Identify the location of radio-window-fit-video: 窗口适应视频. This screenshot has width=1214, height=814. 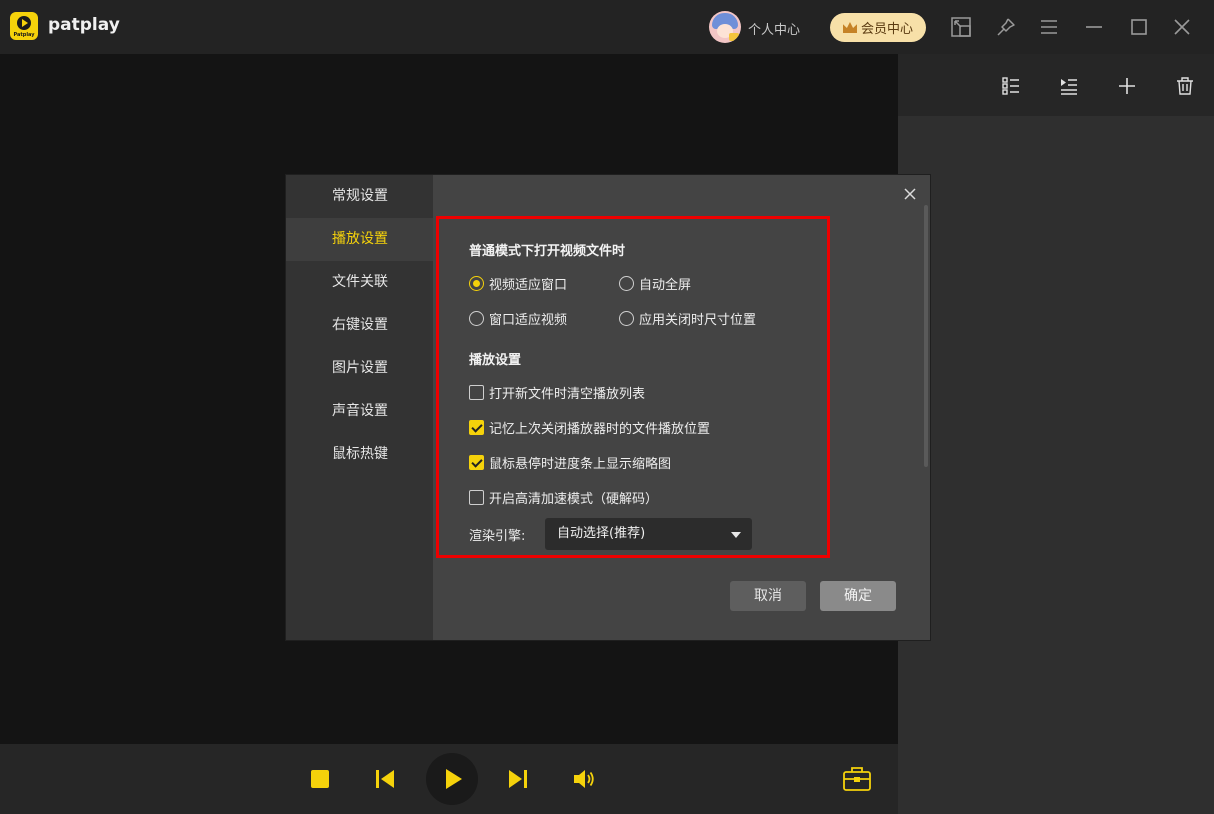
(518, 318).